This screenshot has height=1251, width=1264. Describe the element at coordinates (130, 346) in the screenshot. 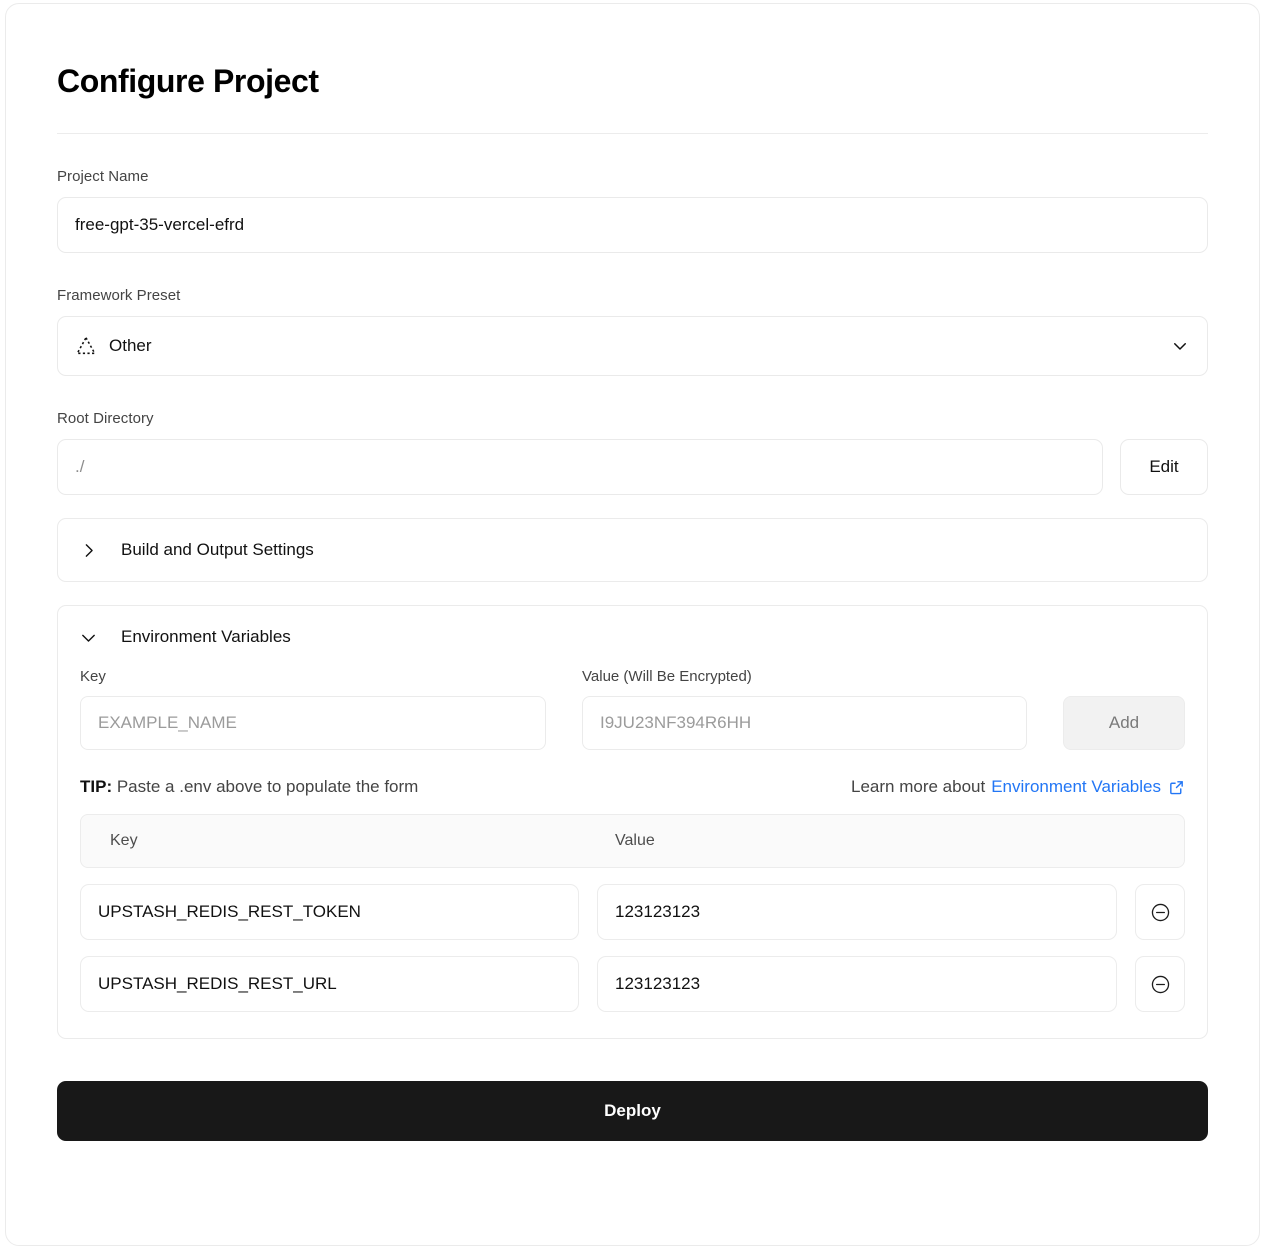

I see `framework-preset-value: Other` at that location.